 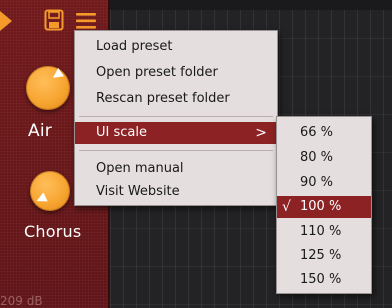 I want to click on top-bar, so click(x=251, y=5).